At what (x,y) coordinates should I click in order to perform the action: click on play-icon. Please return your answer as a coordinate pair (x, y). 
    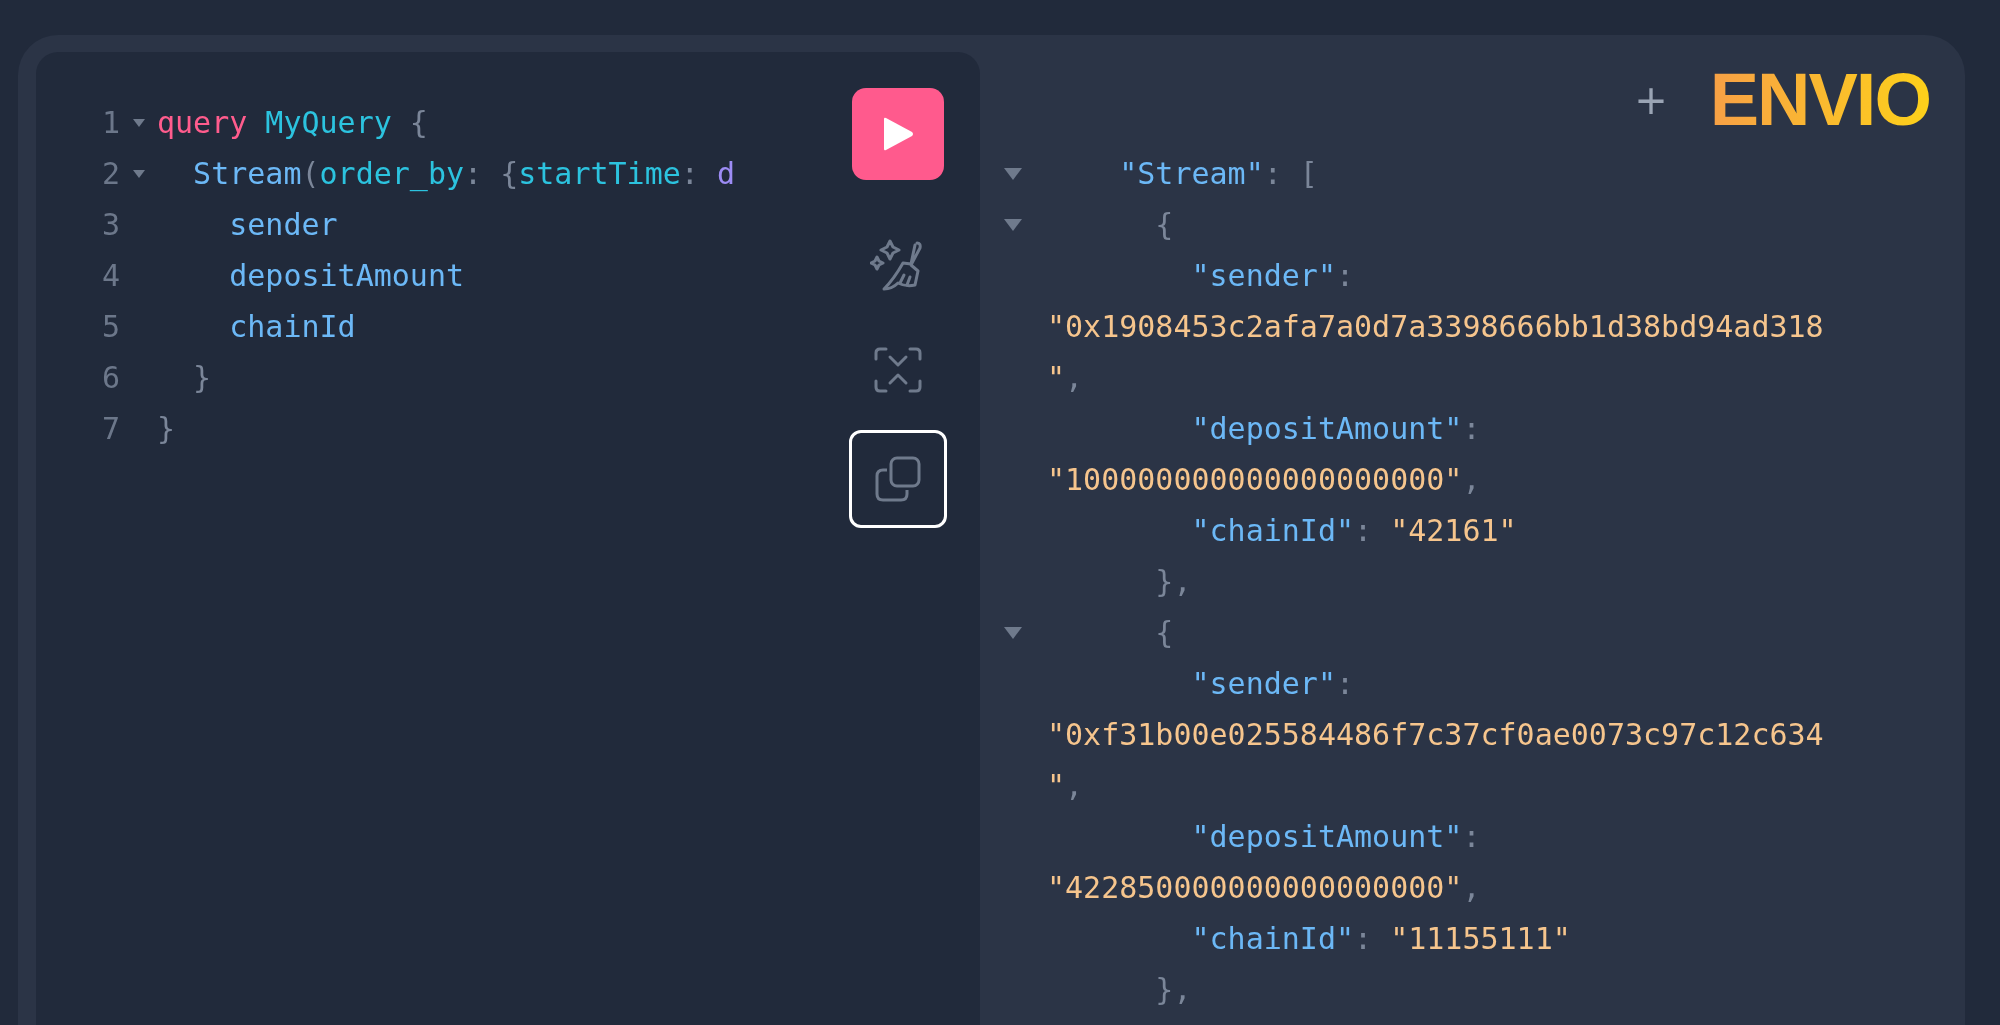
    Looking at the image, I should click on (898, 134).